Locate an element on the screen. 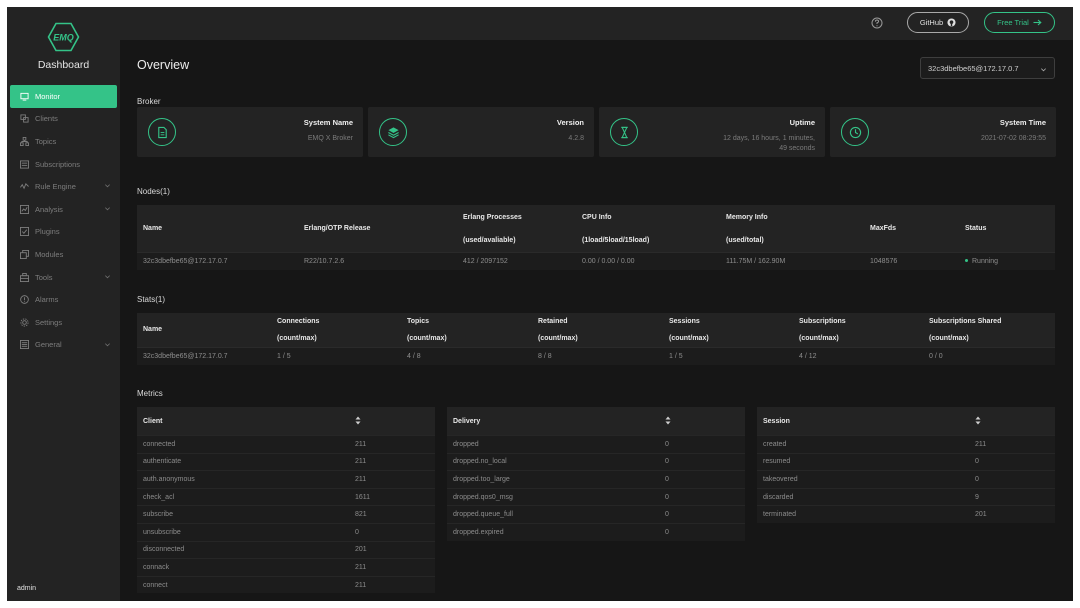 The height and width of the screenshot is (608, 1080). metric-value: 201 is located at coordinates (361, 550).